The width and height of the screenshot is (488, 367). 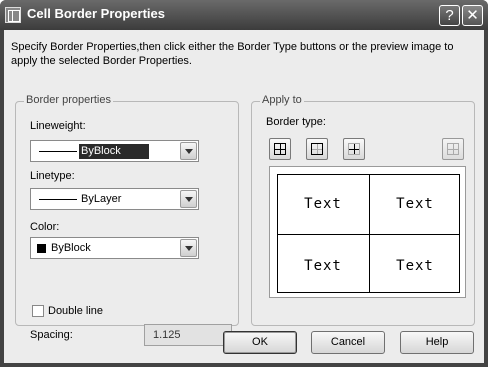 I want to click on no-borders-button, so click(x=453, y=149).